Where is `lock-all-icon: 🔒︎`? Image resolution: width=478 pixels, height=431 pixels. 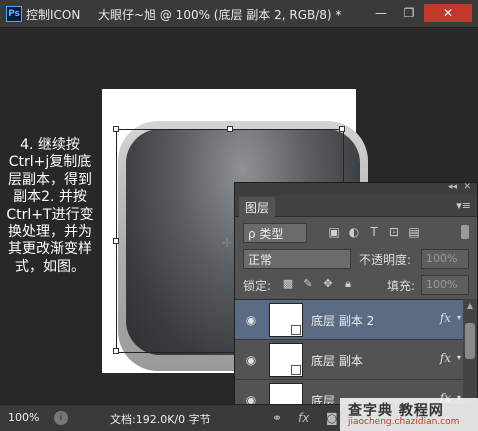 lock-all-icon: 🔒︎ is located at coordinates (348, 284).